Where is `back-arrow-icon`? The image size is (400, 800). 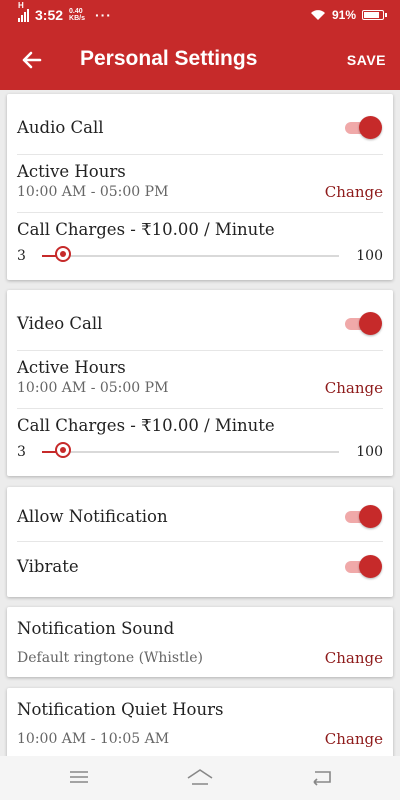
back-arrow-icon is located at coordinates (32, 60).